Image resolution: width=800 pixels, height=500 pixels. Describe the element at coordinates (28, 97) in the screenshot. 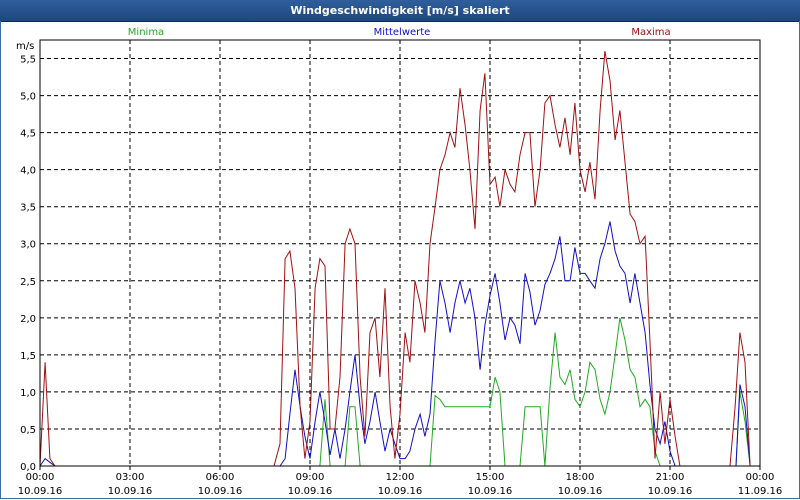

I see `y-tick-label: 5,0` at that location.